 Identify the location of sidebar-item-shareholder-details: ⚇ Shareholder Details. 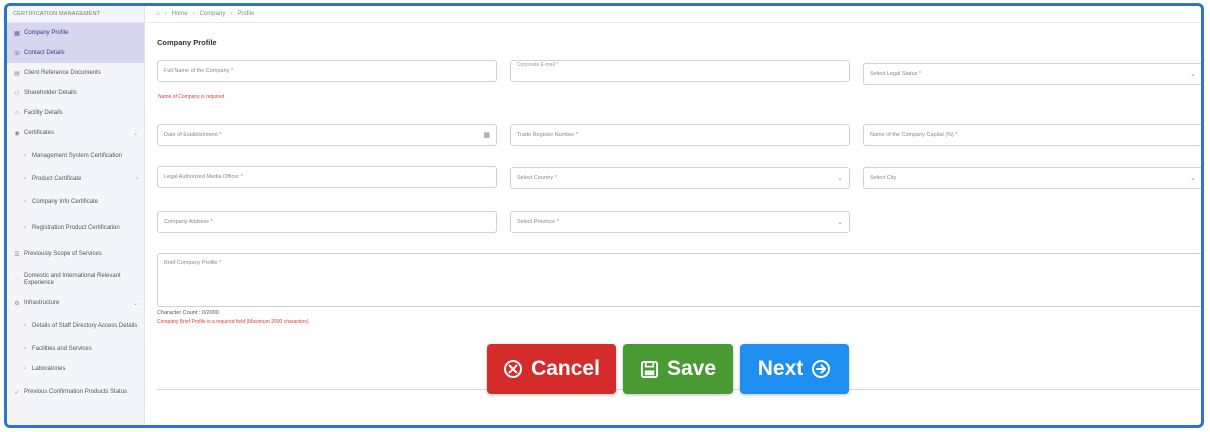
(75, 93).